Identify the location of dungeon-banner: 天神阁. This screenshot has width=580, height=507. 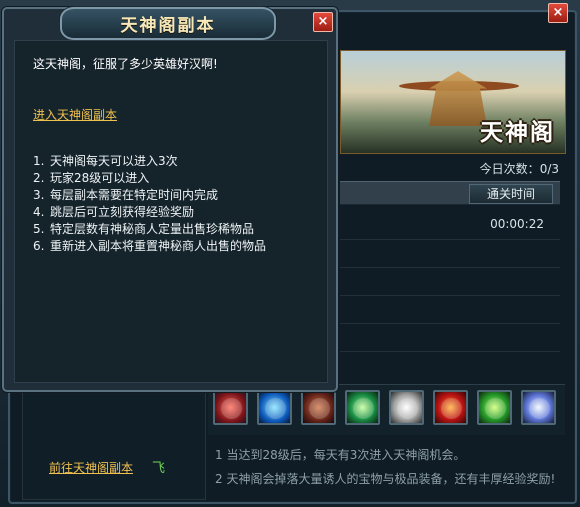
(453, 102).